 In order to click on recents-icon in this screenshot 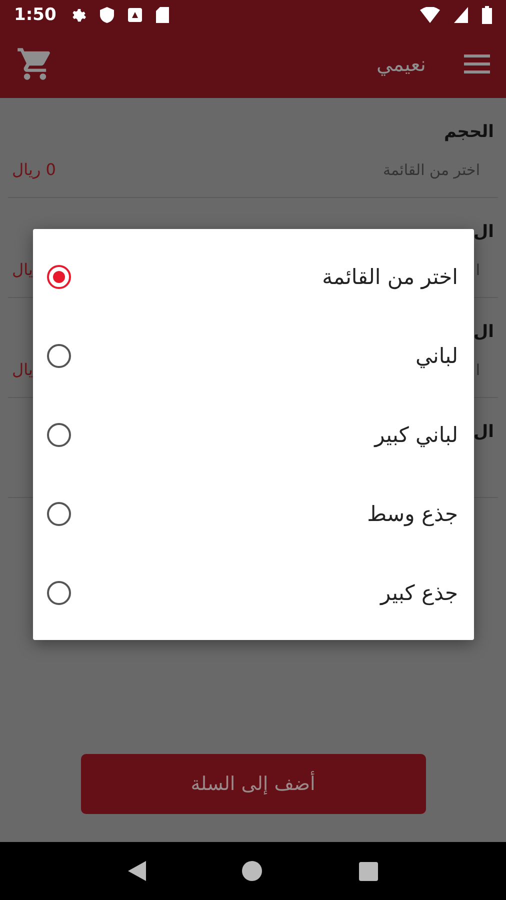, I will do `click(368, 871)`.